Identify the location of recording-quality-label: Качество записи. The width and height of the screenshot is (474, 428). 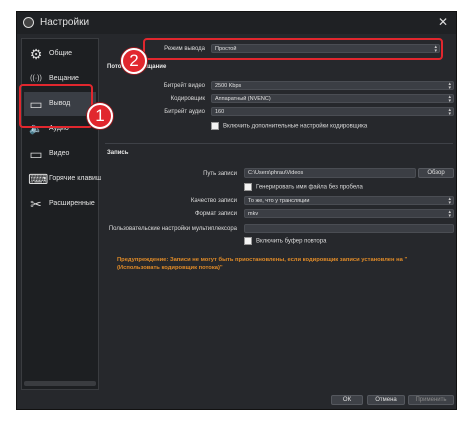
(213, 201).